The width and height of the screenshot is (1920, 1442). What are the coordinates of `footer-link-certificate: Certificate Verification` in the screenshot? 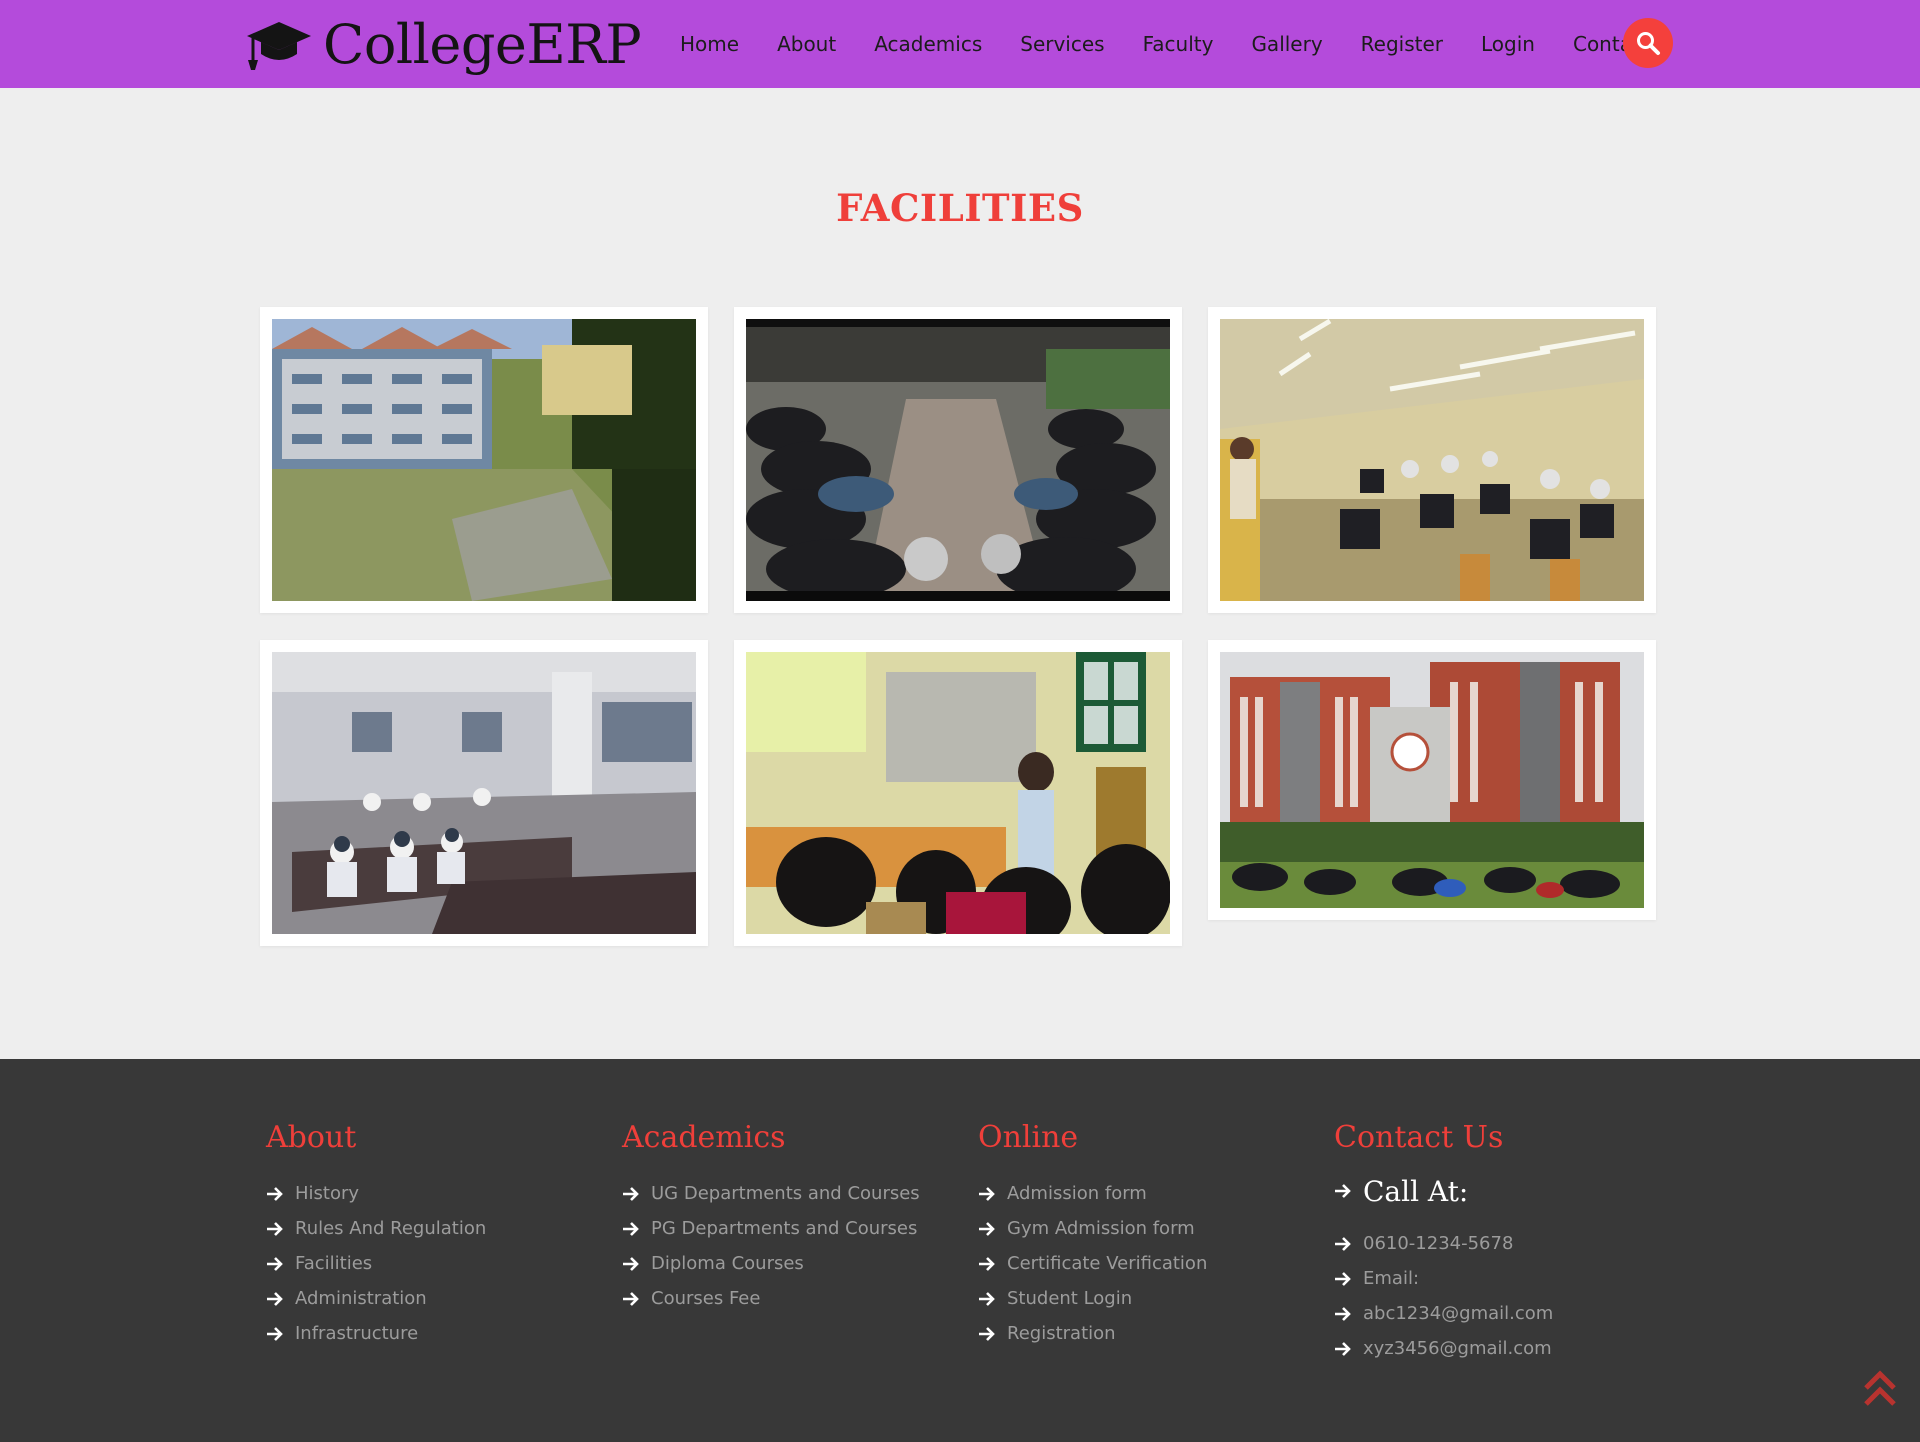 It's located at (1092, 1263).